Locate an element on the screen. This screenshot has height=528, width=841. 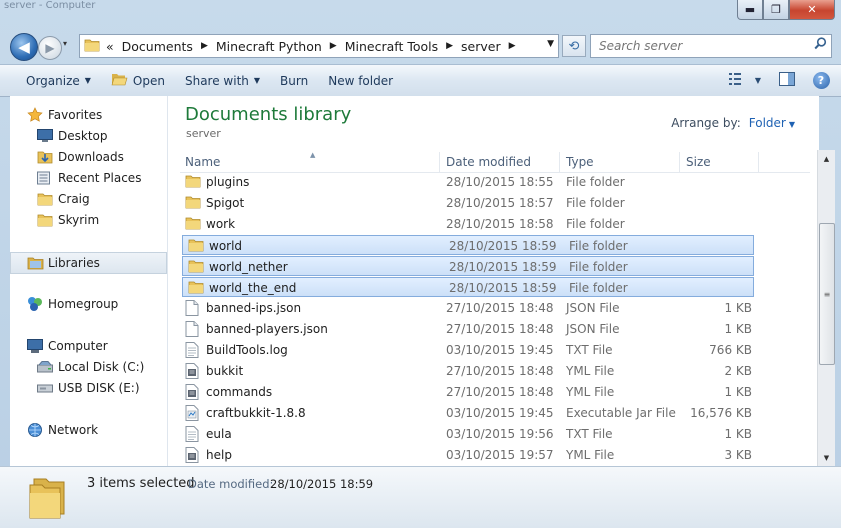
homegroup-icon is located at coordinates (35, 304).